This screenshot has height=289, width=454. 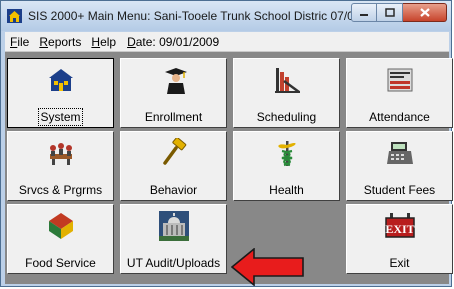 What do you see at coordinates (60, 190) in the screenshot?
I see `tile-label: Srvcs & Prgrms` at bounding box center [60, 190].